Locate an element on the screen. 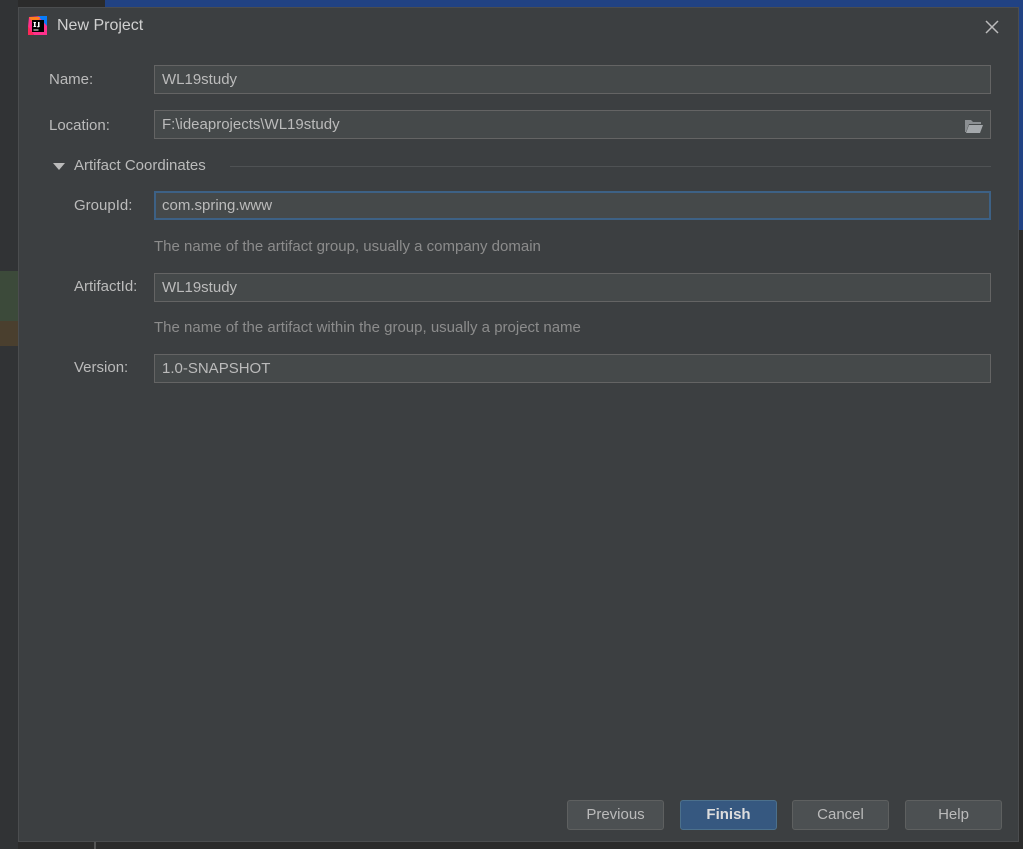  background-ide-divider is located at coordinates (95, 845).